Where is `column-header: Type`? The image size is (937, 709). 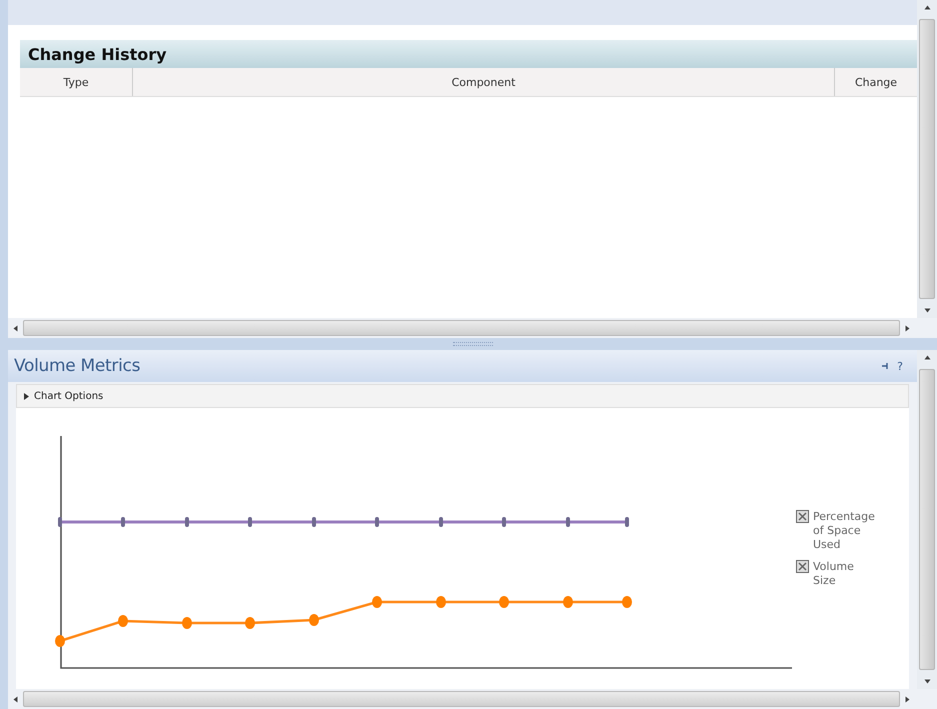
column-header: Type is located at coordinates (76, 82).